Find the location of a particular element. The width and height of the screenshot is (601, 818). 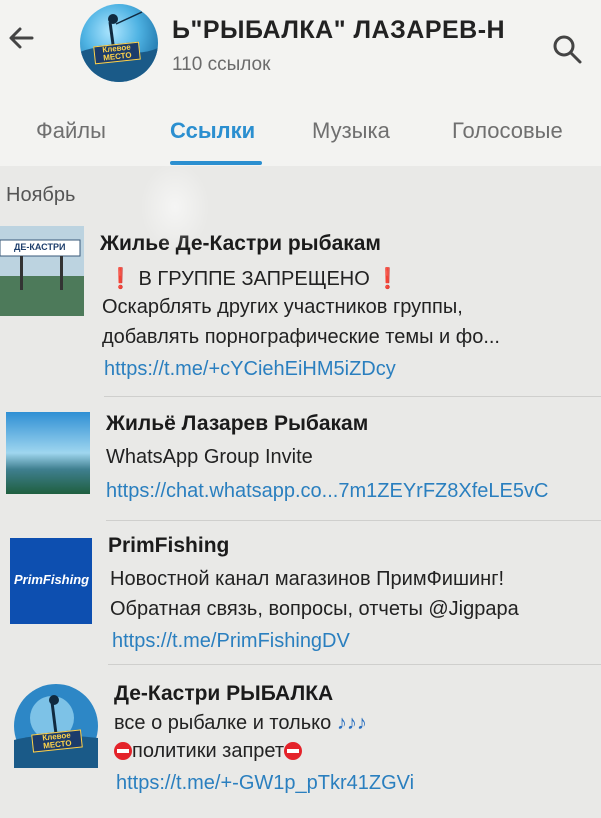

link-thumbnail: ДЕ-КАСТРИ is located at coordinates (42, 271).